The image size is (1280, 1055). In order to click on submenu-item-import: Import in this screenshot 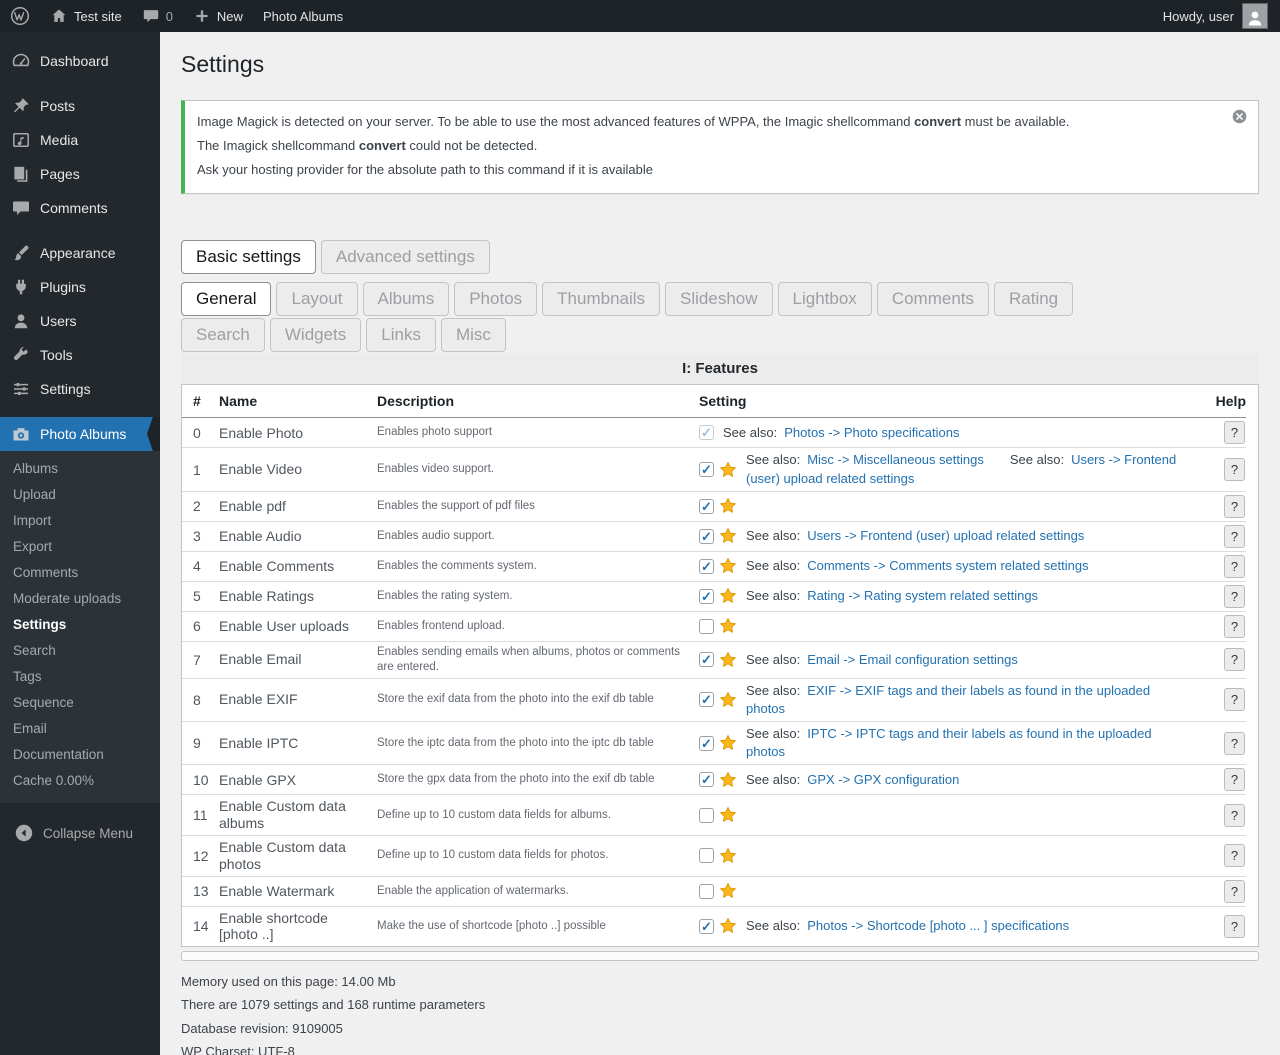, I will do `click(80, 521)`.